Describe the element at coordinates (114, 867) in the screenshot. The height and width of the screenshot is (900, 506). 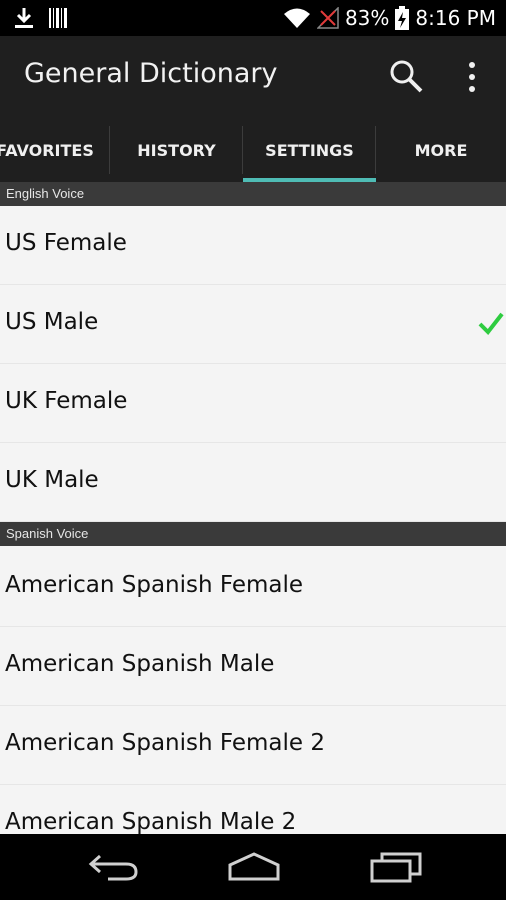
I see `back-icon` at that location.